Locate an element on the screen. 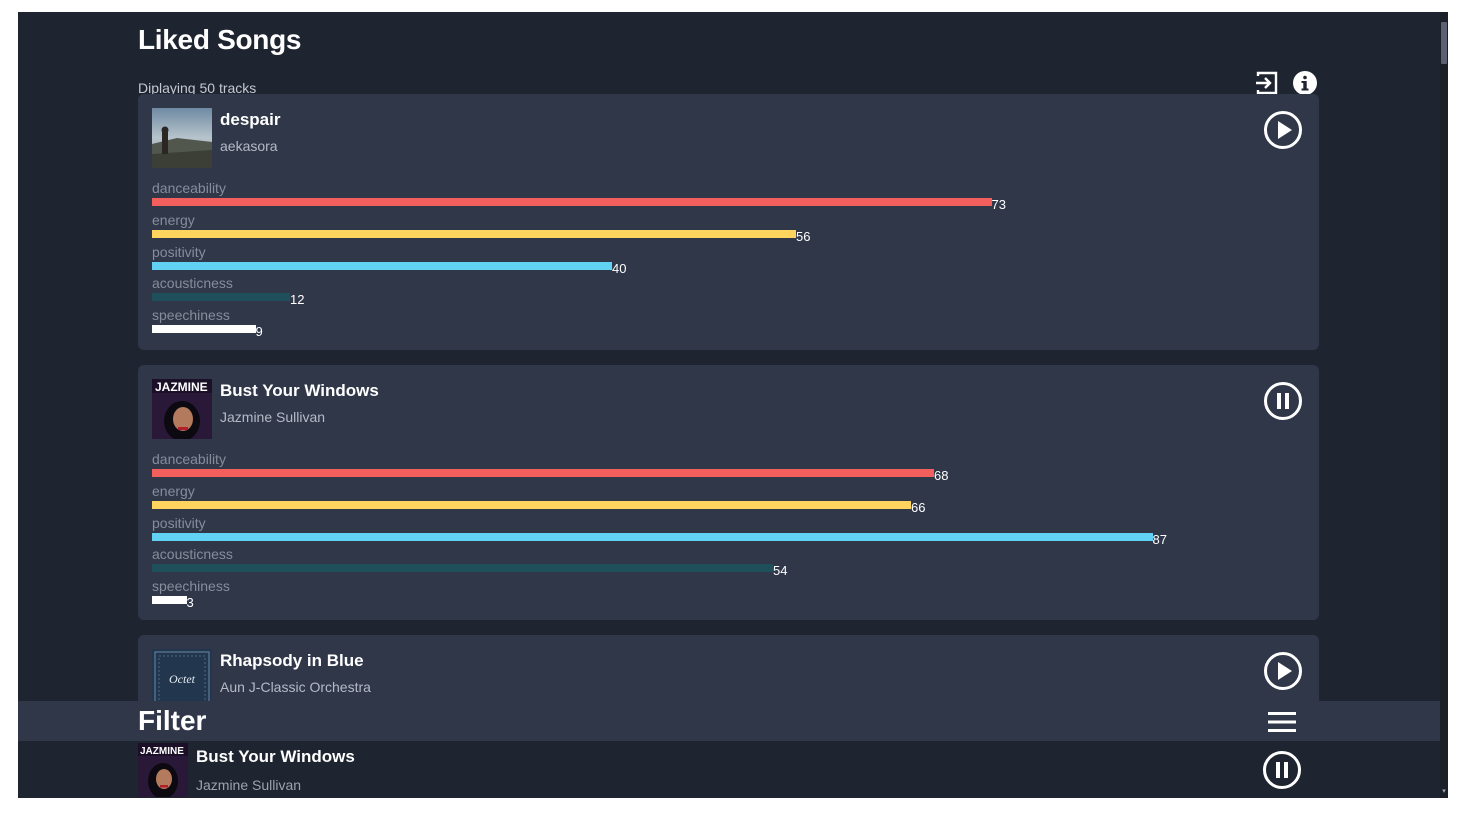 The image size is (1466, 822). danceability-value: 68 is located at coordinates (941, 475).